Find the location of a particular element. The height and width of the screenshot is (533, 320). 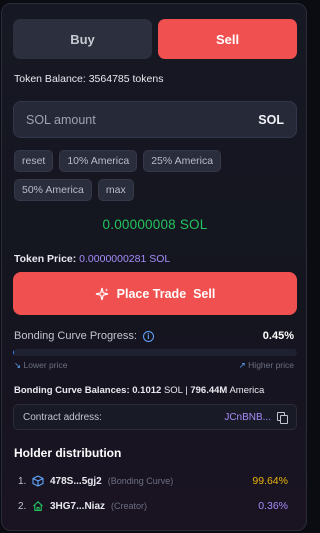

home-icon is located at coordinates (38, 506).